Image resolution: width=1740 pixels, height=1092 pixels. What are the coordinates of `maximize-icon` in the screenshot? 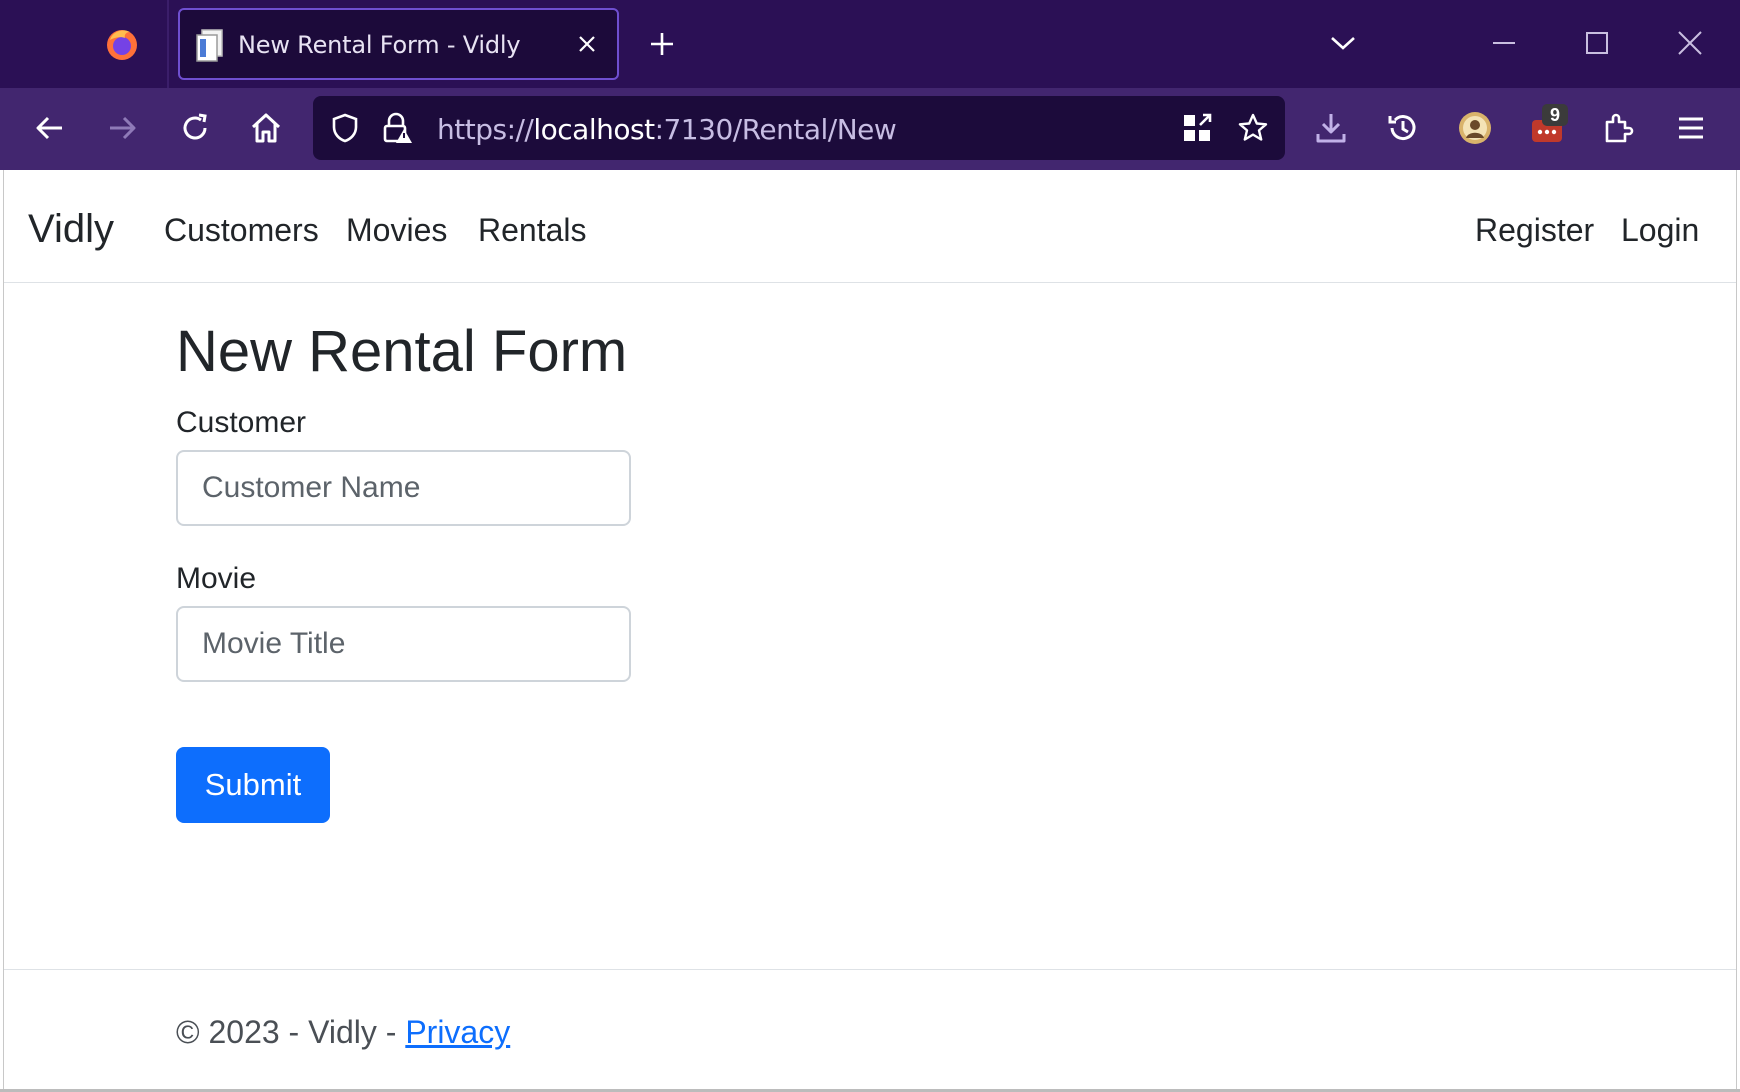 It's located at (1597, 43).